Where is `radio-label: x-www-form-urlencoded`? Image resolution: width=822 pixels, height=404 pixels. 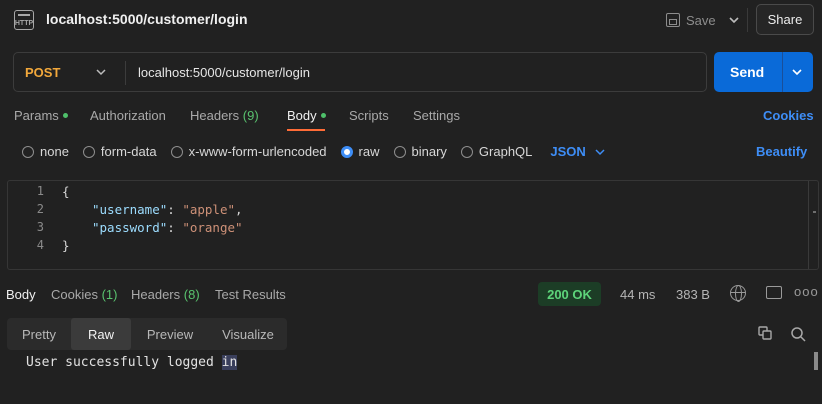 radio-label: x-www-form-urlencoded is located at coordinates (257, 151).